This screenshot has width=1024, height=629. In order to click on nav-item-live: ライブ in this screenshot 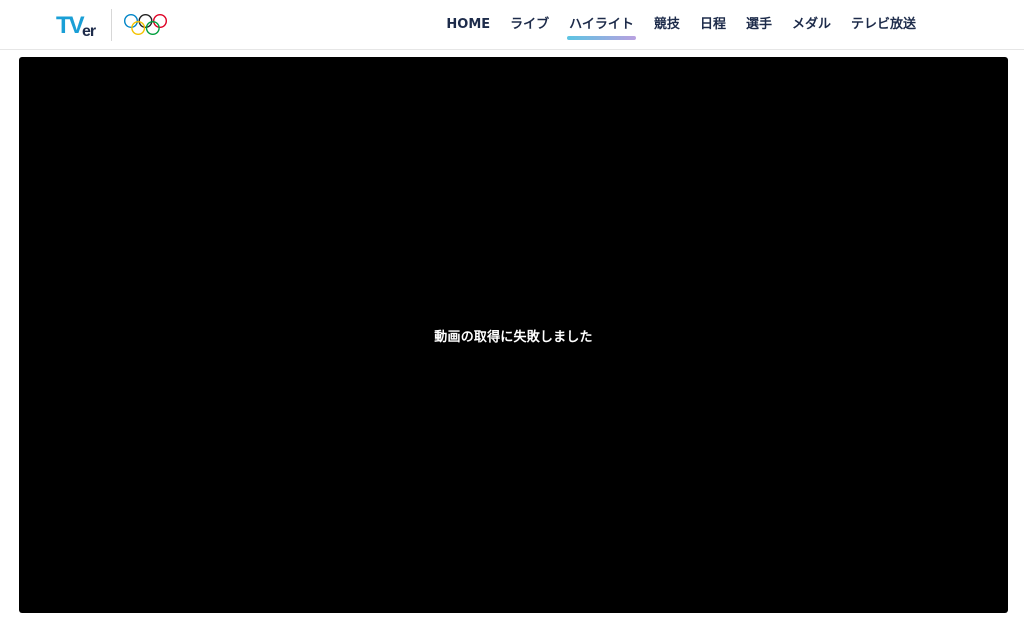, I will do `click(529, 25)`.